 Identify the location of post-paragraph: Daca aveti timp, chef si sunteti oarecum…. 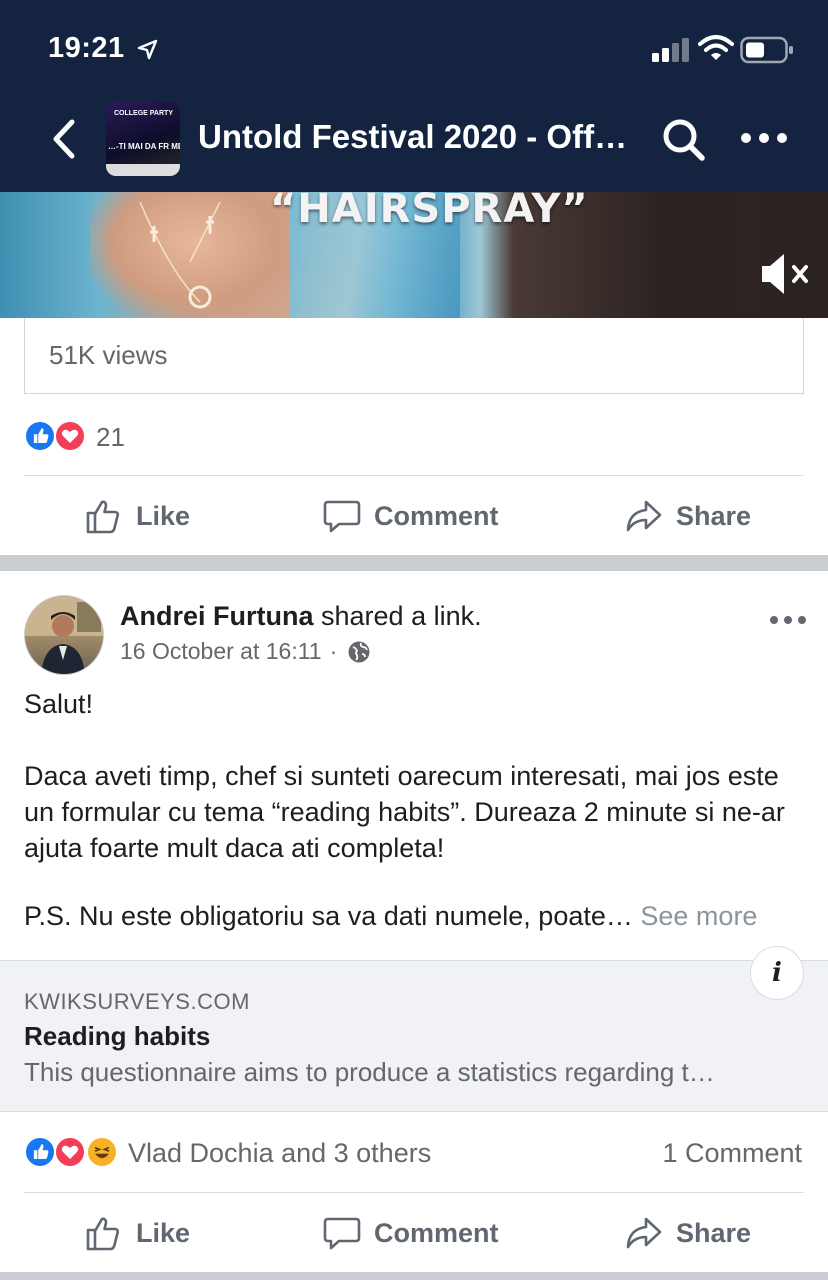
(404, 812).